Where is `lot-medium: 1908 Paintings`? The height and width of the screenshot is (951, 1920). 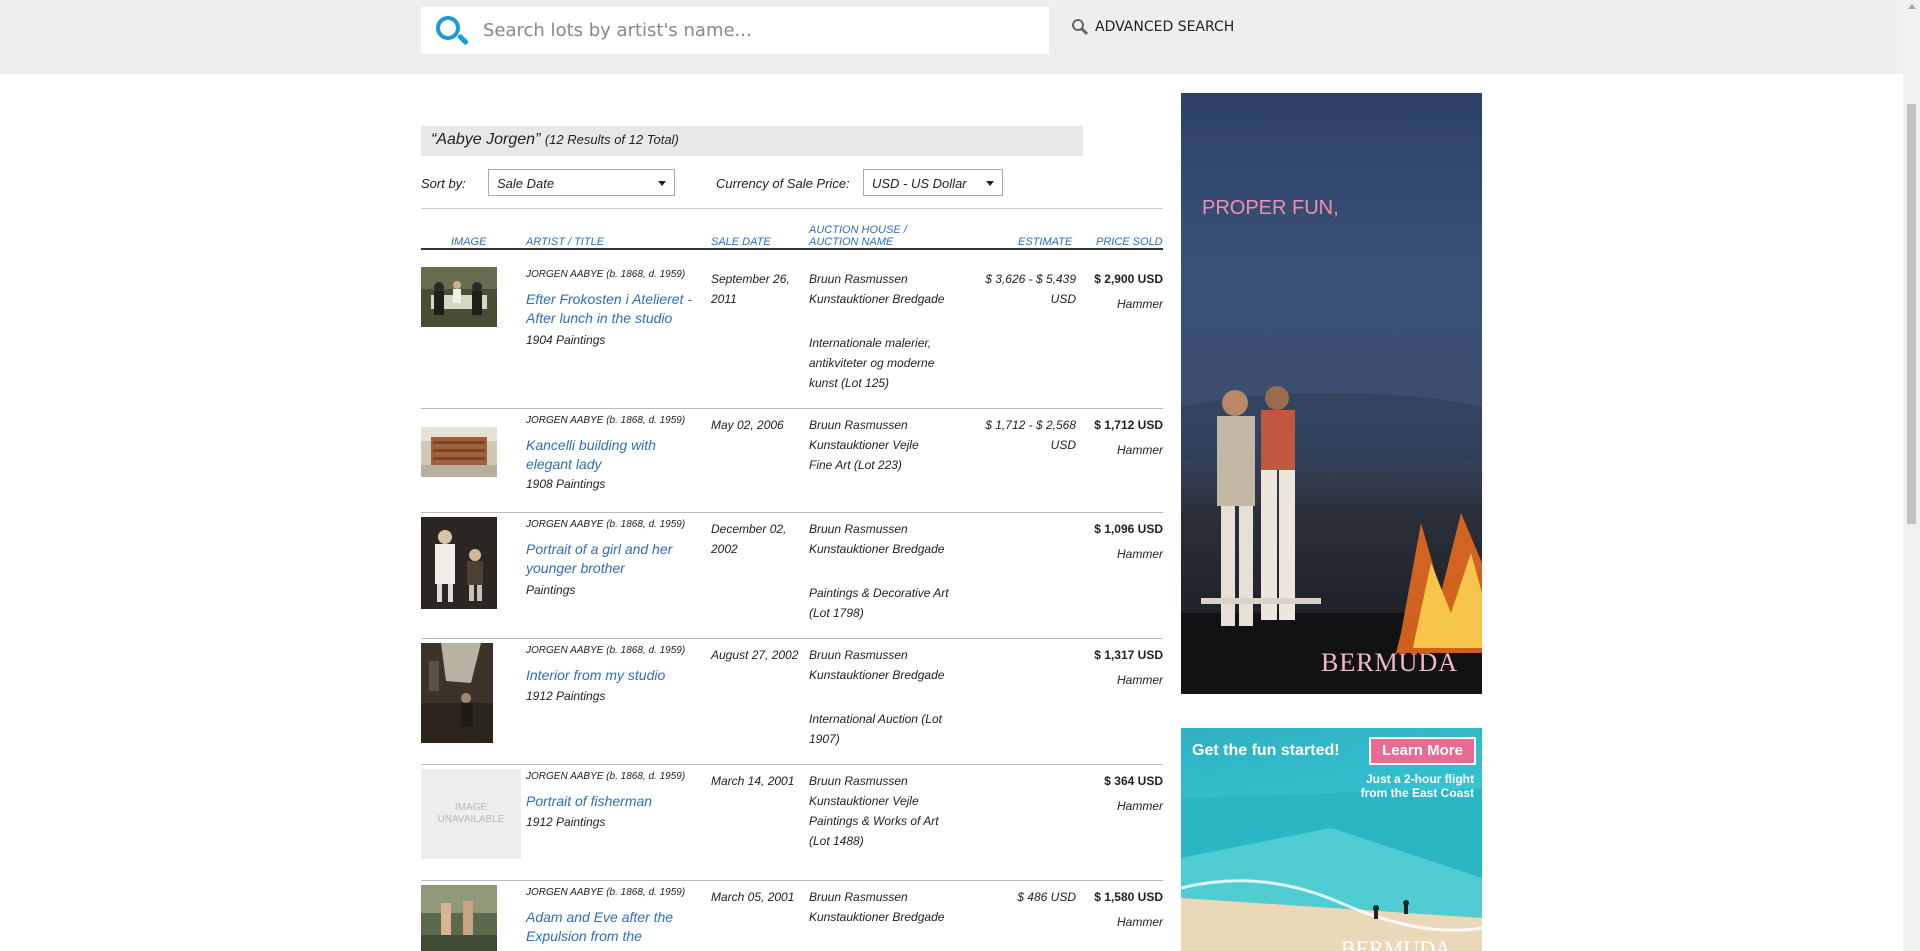
lot-medium: 1908 Paintings is located at coordinates (566, 484).